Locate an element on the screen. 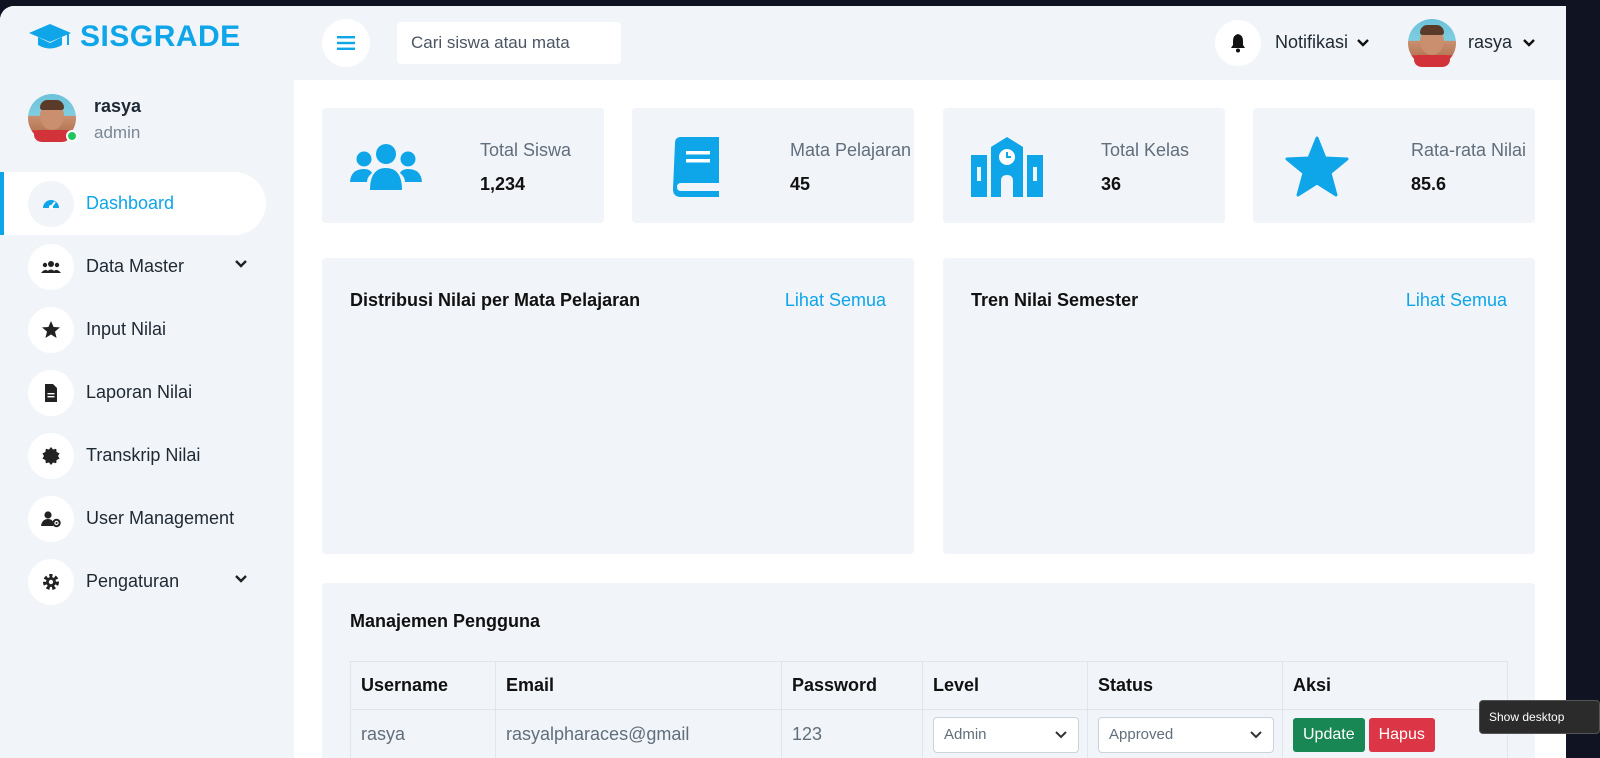 The width and height of the screenshot is (1600, 758). stat-card-rata-rata-nilai: Rata-rata Nilai 85.6 is located at coordinates (1394, 165).